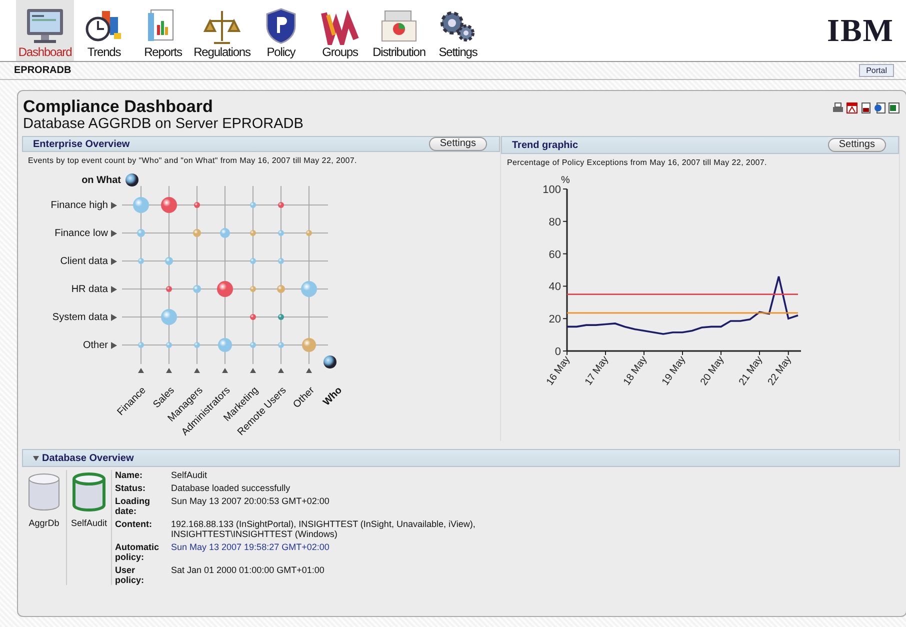  I want to click on detail-label: Name:, so click(129, 475).